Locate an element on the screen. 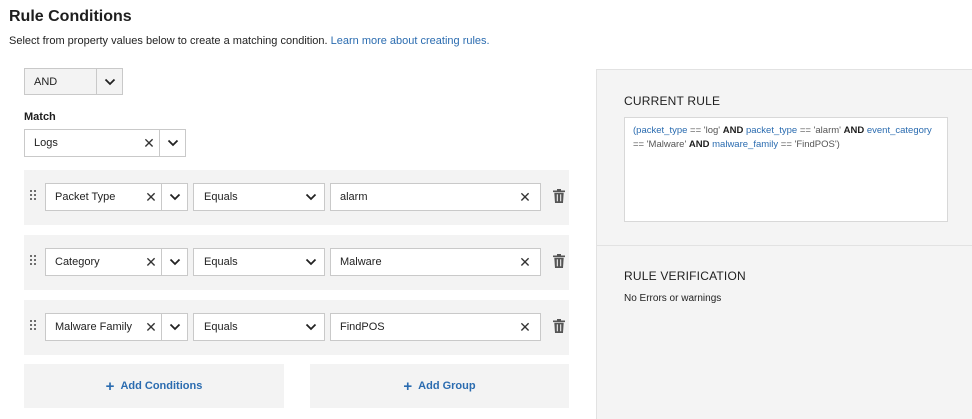  rule-verification-message: No Errors or warnings is located at coordinates (673, 298).